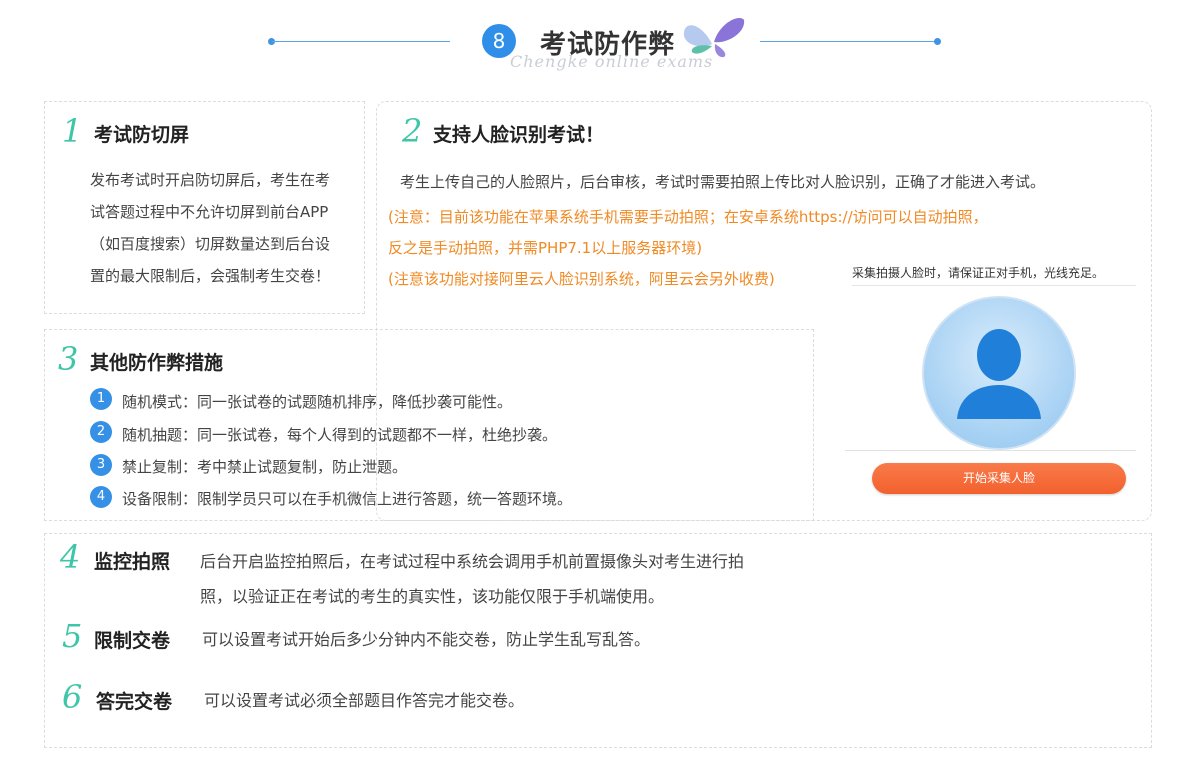 This screenshot has width=1200, height=777. What do you see at coordinates (714, 38) in the screenshot?
I see `butterfly-icon` at bounding box center [714, 38].